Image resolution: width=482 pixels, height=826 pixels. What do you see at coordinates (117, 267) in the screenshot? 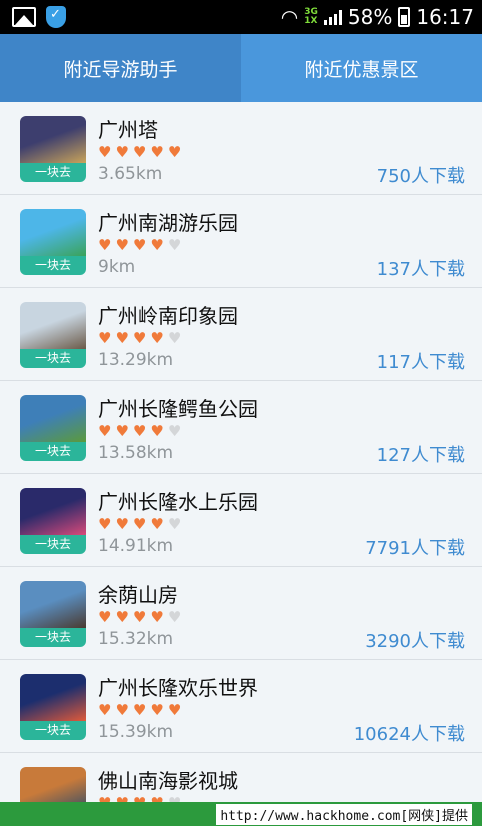
I see `distance-label: 9km` at bounding box center [117, 267].